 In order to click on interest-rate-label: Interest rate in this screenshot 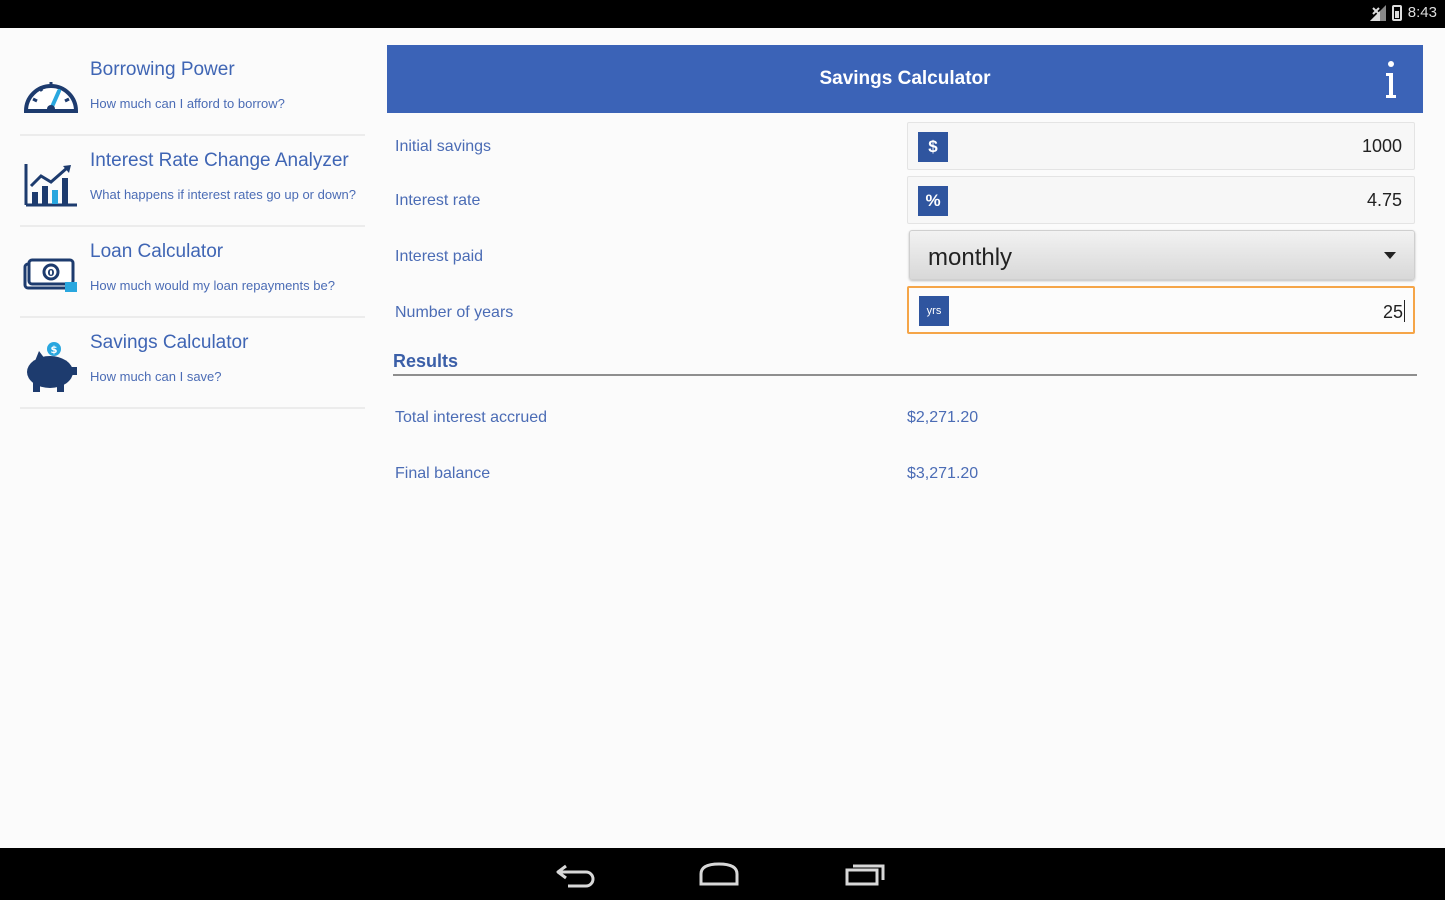, I will do `click(438, 200)`.